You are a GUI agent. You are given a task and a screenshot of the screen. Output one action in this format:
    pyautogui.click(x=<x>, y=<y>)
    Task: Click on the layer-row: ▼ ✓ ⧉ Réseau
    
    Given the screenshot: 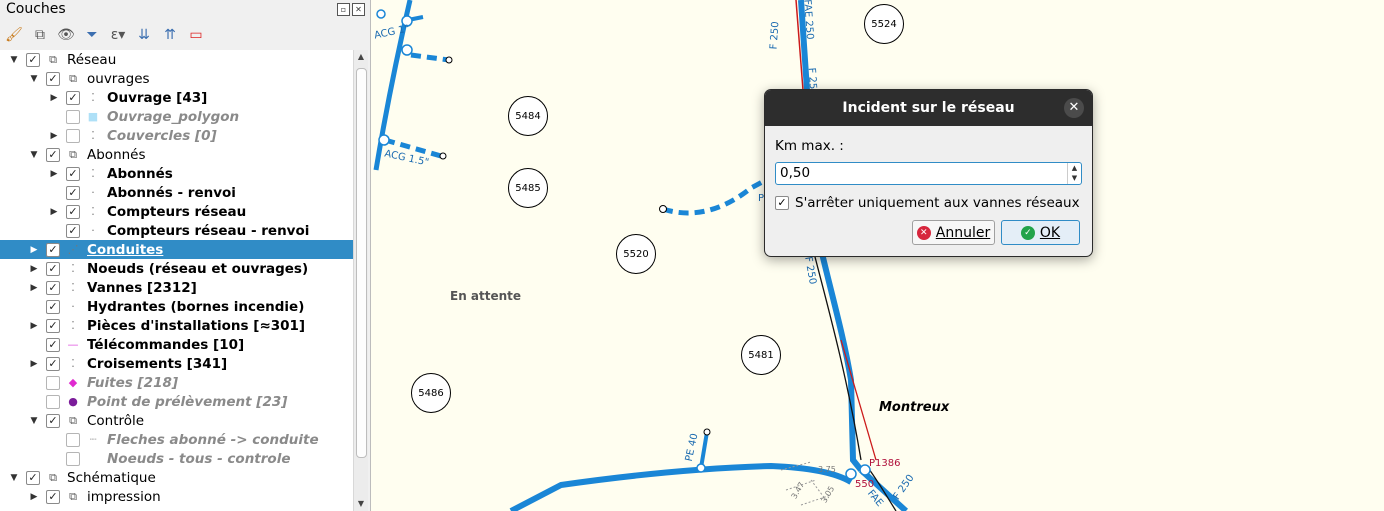 What is the action you would take?
    pyautogui.click(x=176, y=59)
    